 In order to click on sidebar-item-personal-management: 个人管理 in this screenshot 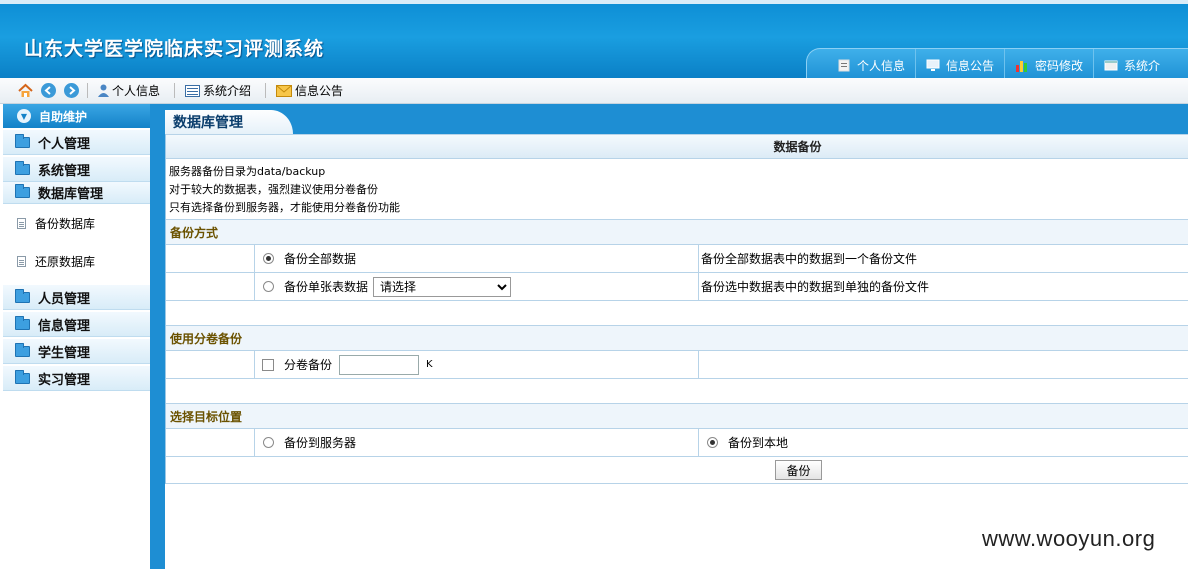, I will do `click(76, 142)`.